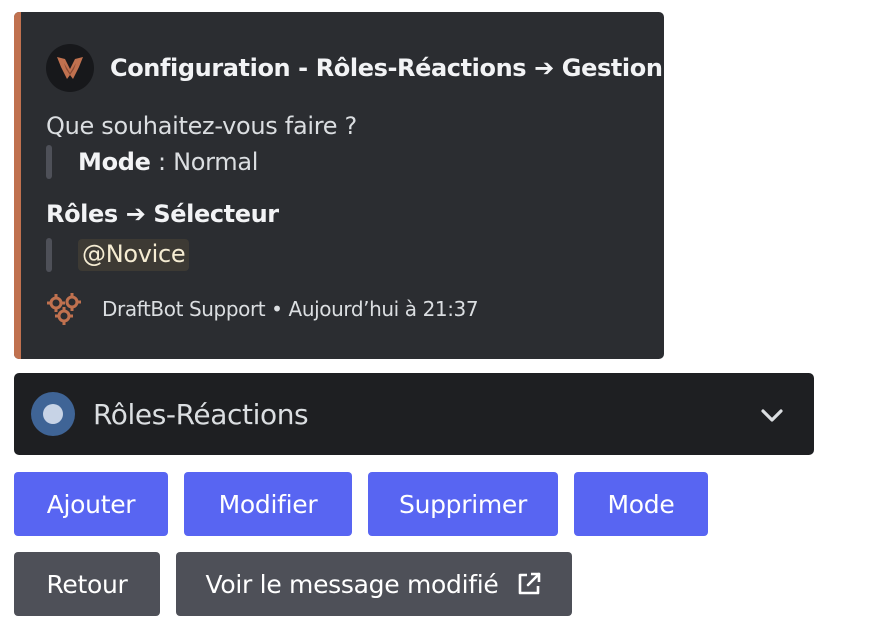 Image resolution: width=876 pixels, height=624 pixels. Describe the element at coordinates (201, 414) in the screenshot. I see `select-value: Rôles-Réactions` at that location.